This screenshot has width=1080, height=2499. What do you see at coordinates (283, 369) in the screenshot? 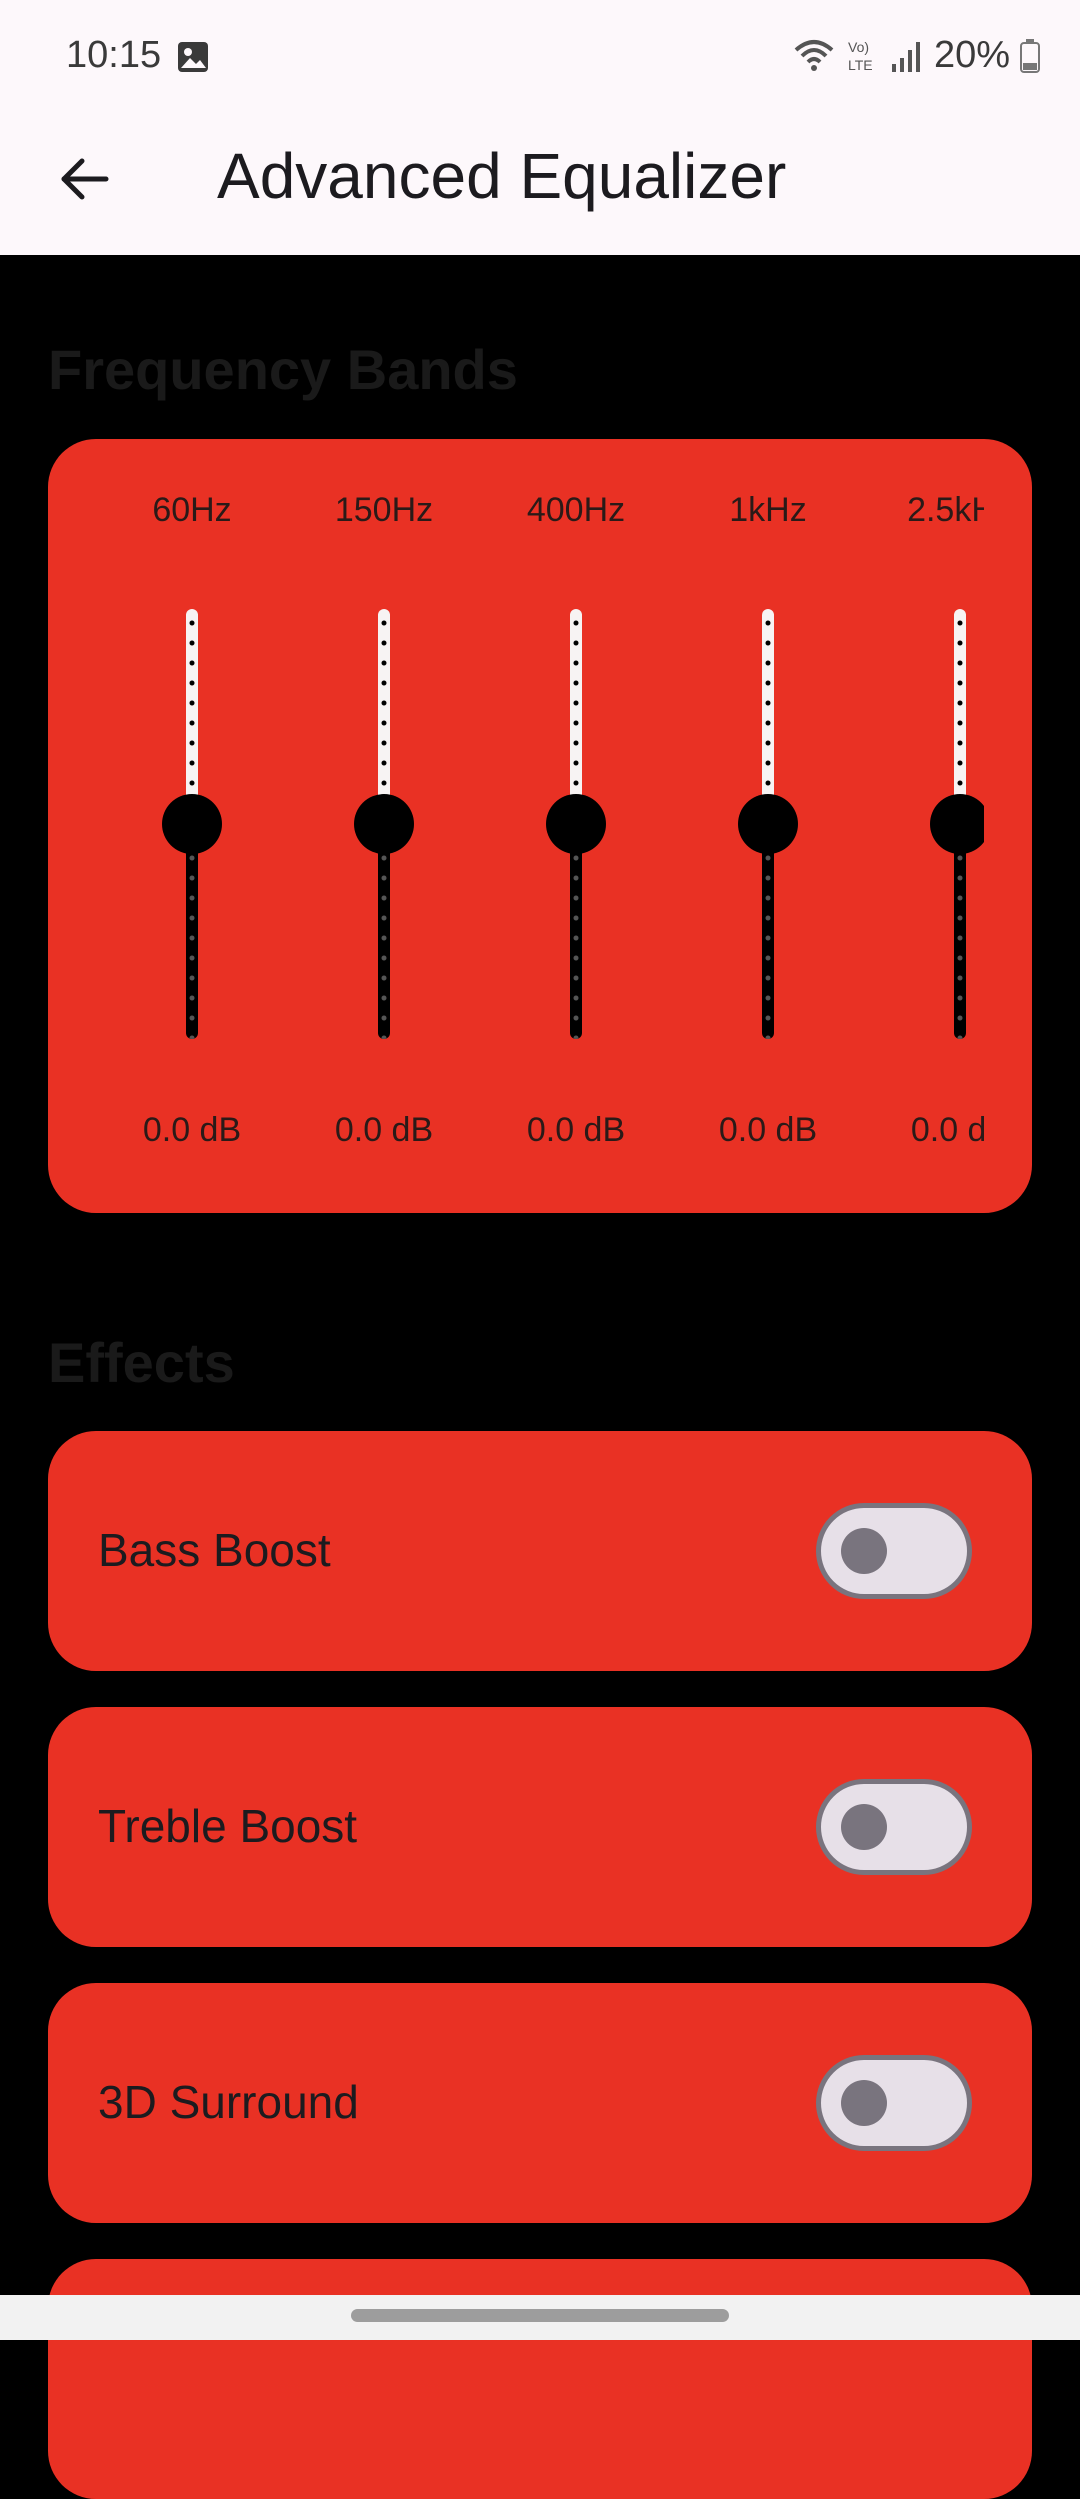
I see `section-title-frequency-bands: Frequency Bands` at bounding box center [283, 369].